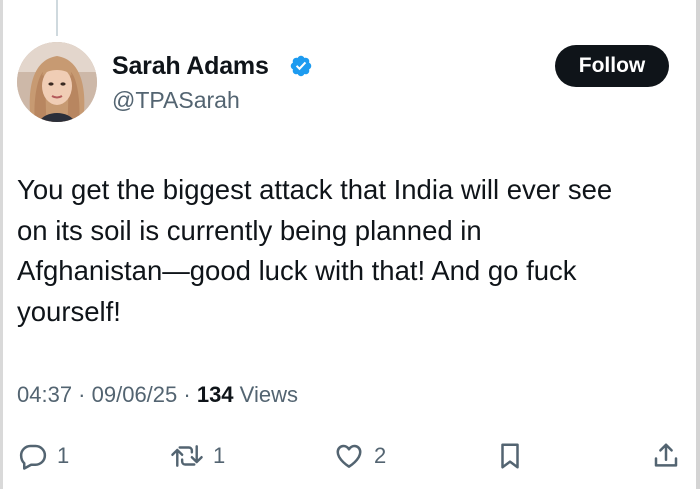  I want to click on thread-connector-line, so click(57, 18).